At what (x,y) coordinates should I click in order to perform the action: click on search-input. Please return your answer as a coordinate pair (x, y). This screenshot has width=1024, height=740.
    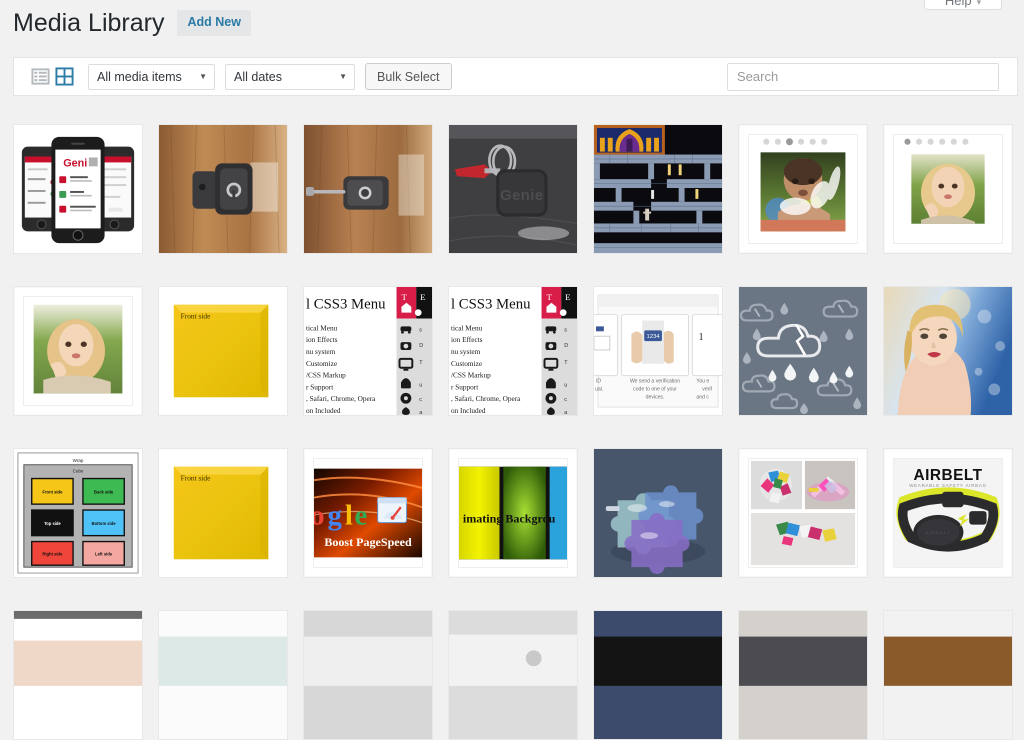
    Looking at the image, I should click on (863, 76).